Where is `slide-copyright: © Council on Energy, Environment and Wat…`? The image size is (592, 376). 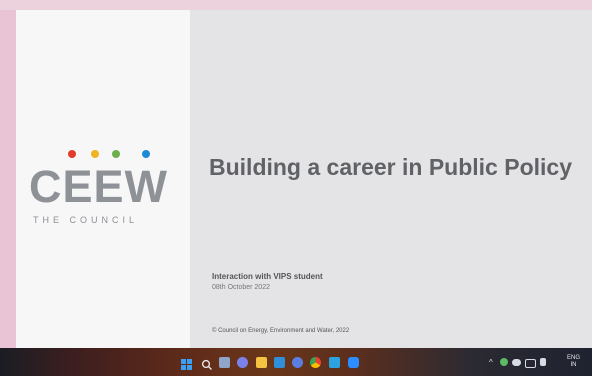 slide-copyright: © Council on Energy, Environment and Wat… is located at coordinates (281, 331).